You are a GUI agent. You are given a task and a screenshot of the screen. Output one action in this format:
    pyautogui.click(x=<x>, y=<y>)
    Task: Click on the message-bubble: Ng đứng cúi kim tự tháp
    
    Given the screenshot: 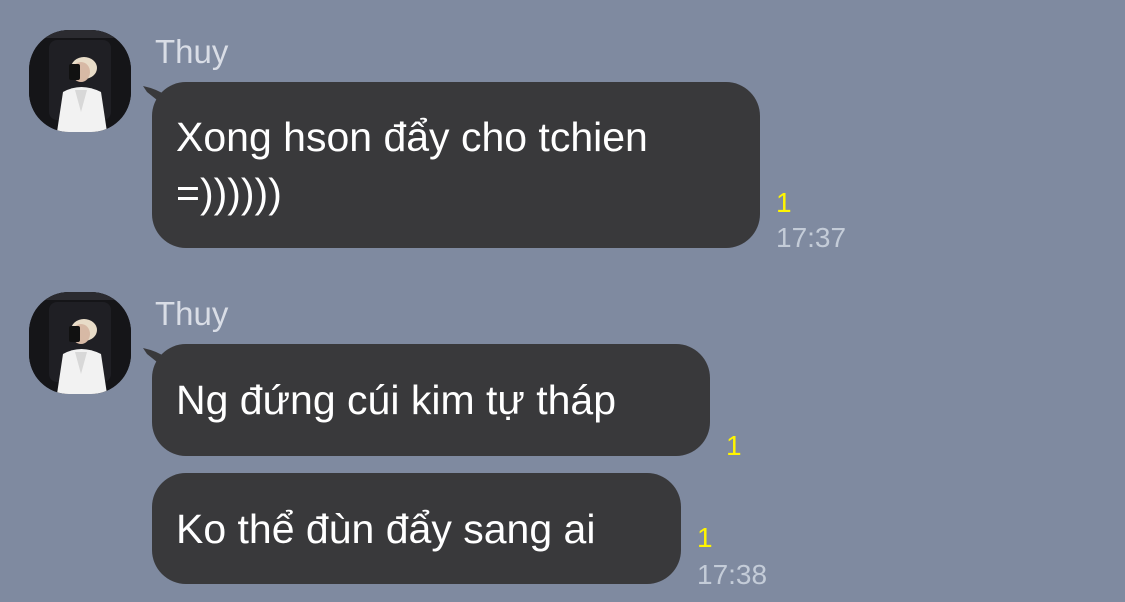 What is the action you would take?
    pyautogui.click(x=431, y=400)
    